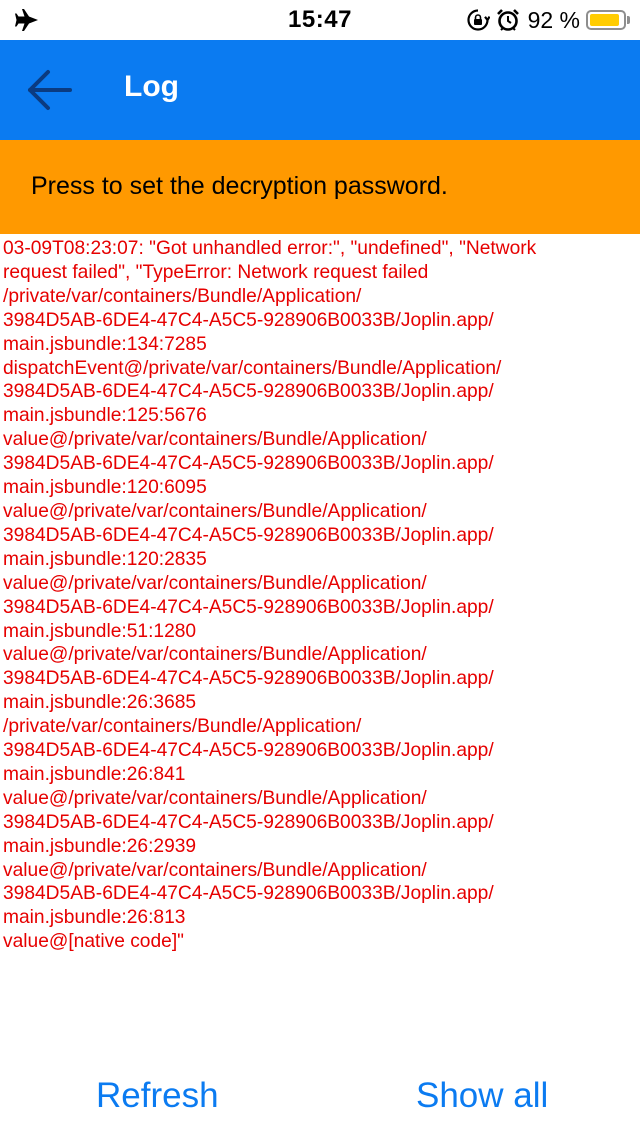 The height and width of the screenshot is (1136, 640). What do you see at coordinates (93, 942) in the screenshot?
I see `log-line: value@[native code]"` at bounding box center [93, 942].